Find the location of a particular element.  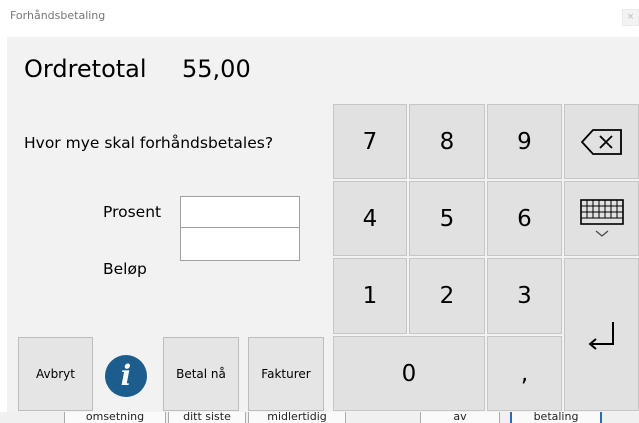

key-8-label: 8 is located at coordinates (447, 141).